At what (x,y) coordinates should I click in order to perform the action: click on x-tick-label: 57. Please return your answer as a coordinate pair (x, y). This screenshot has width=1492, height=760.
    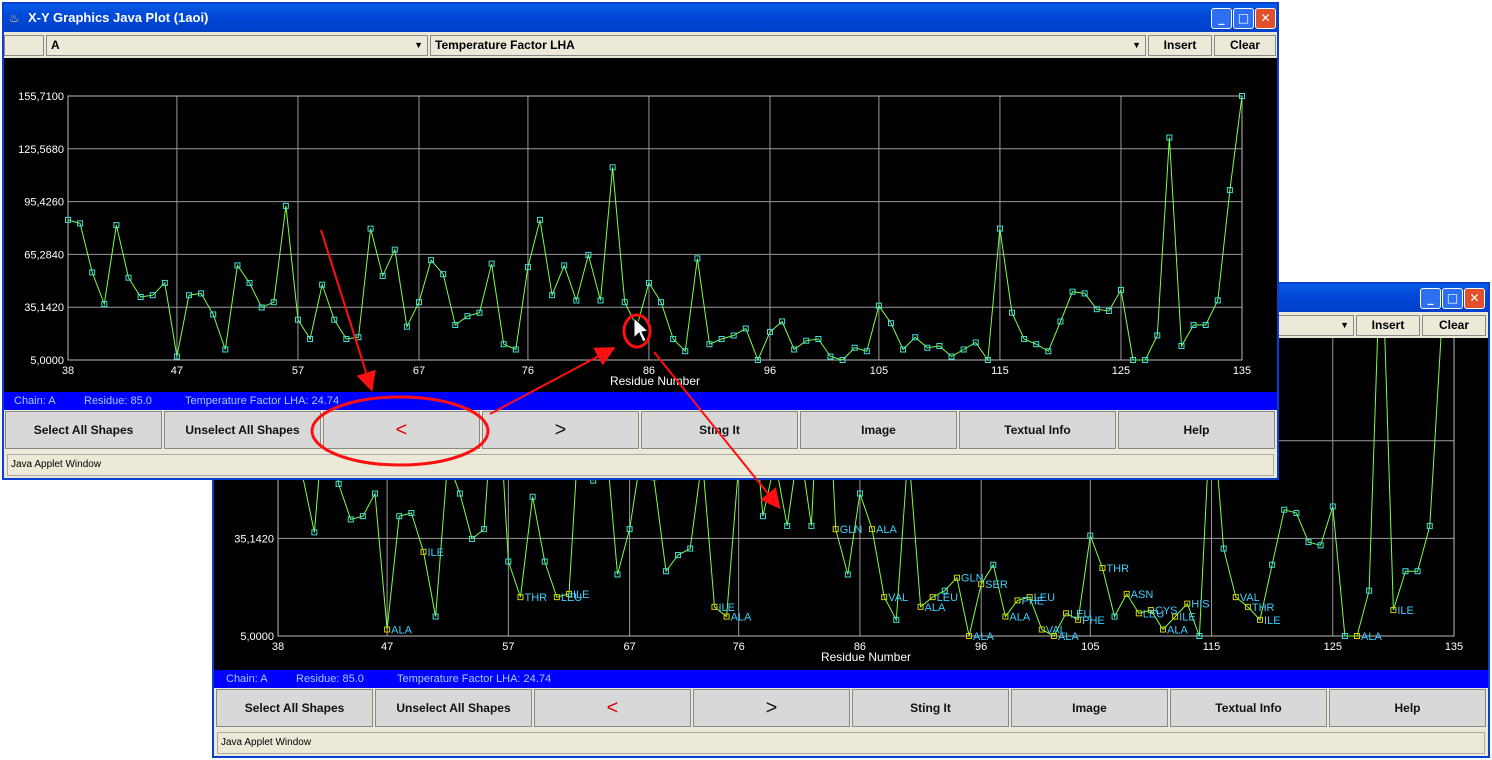
    Looking at the image, I should click on (298, 371).